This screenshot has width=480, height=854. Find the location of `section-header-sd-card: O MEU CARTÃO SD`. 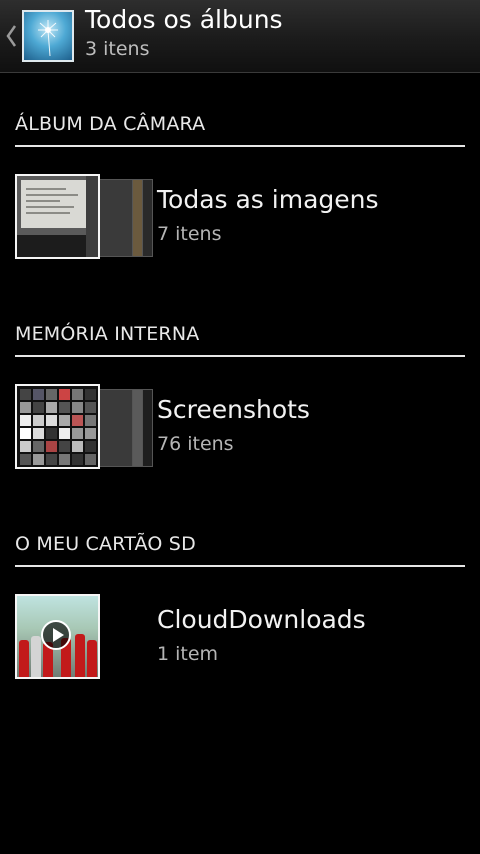

section-header-sd-card: O MEU CARTÃO SD is located at coordinates (105, 544).